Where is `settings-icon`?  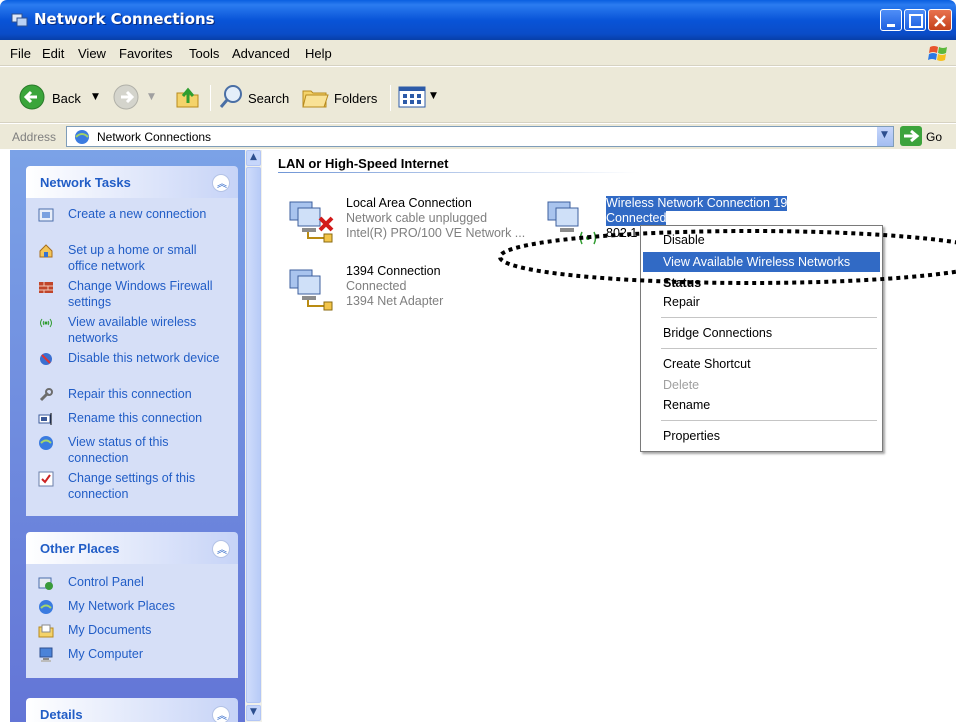 settings-icon is located at coordinates (46, 479).